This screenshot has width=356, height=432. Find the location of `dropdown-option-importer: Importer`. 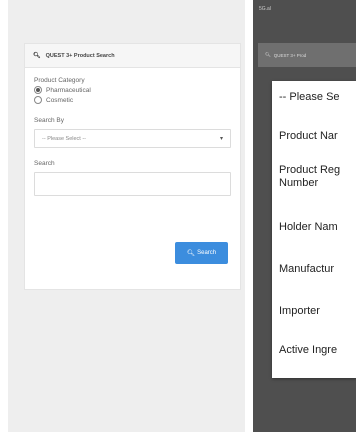

dropdown-option-importer: Importer is located at coordinates (299, 311).